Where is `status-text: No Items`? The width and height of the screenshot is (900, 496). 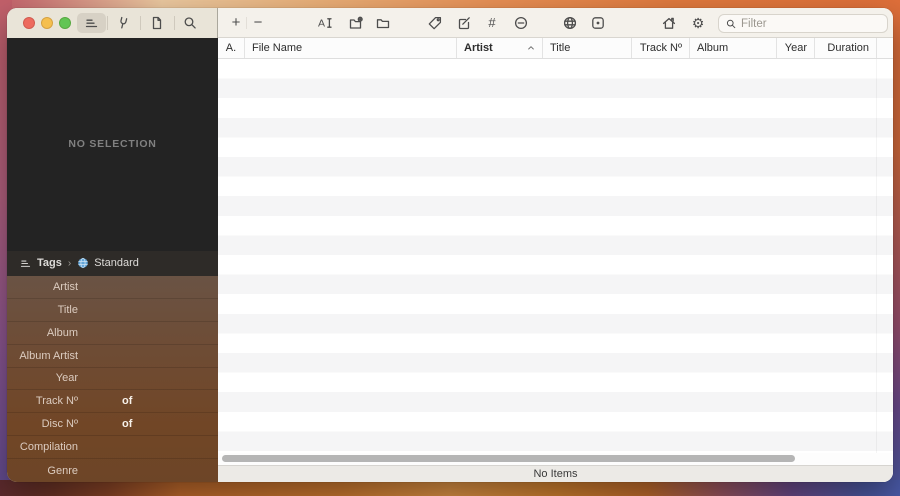
status-text: No Items is located at coordinates (555, 474).